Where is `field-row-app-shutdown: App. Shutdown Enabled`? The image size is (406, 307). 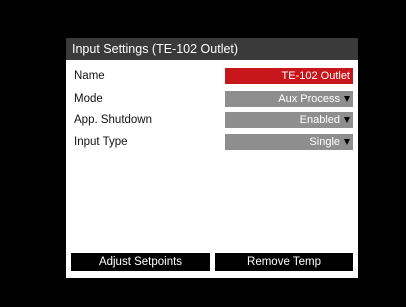
field-row-app-shutdown: App. Shutdown Enabled is located at coordinates (212, 120).